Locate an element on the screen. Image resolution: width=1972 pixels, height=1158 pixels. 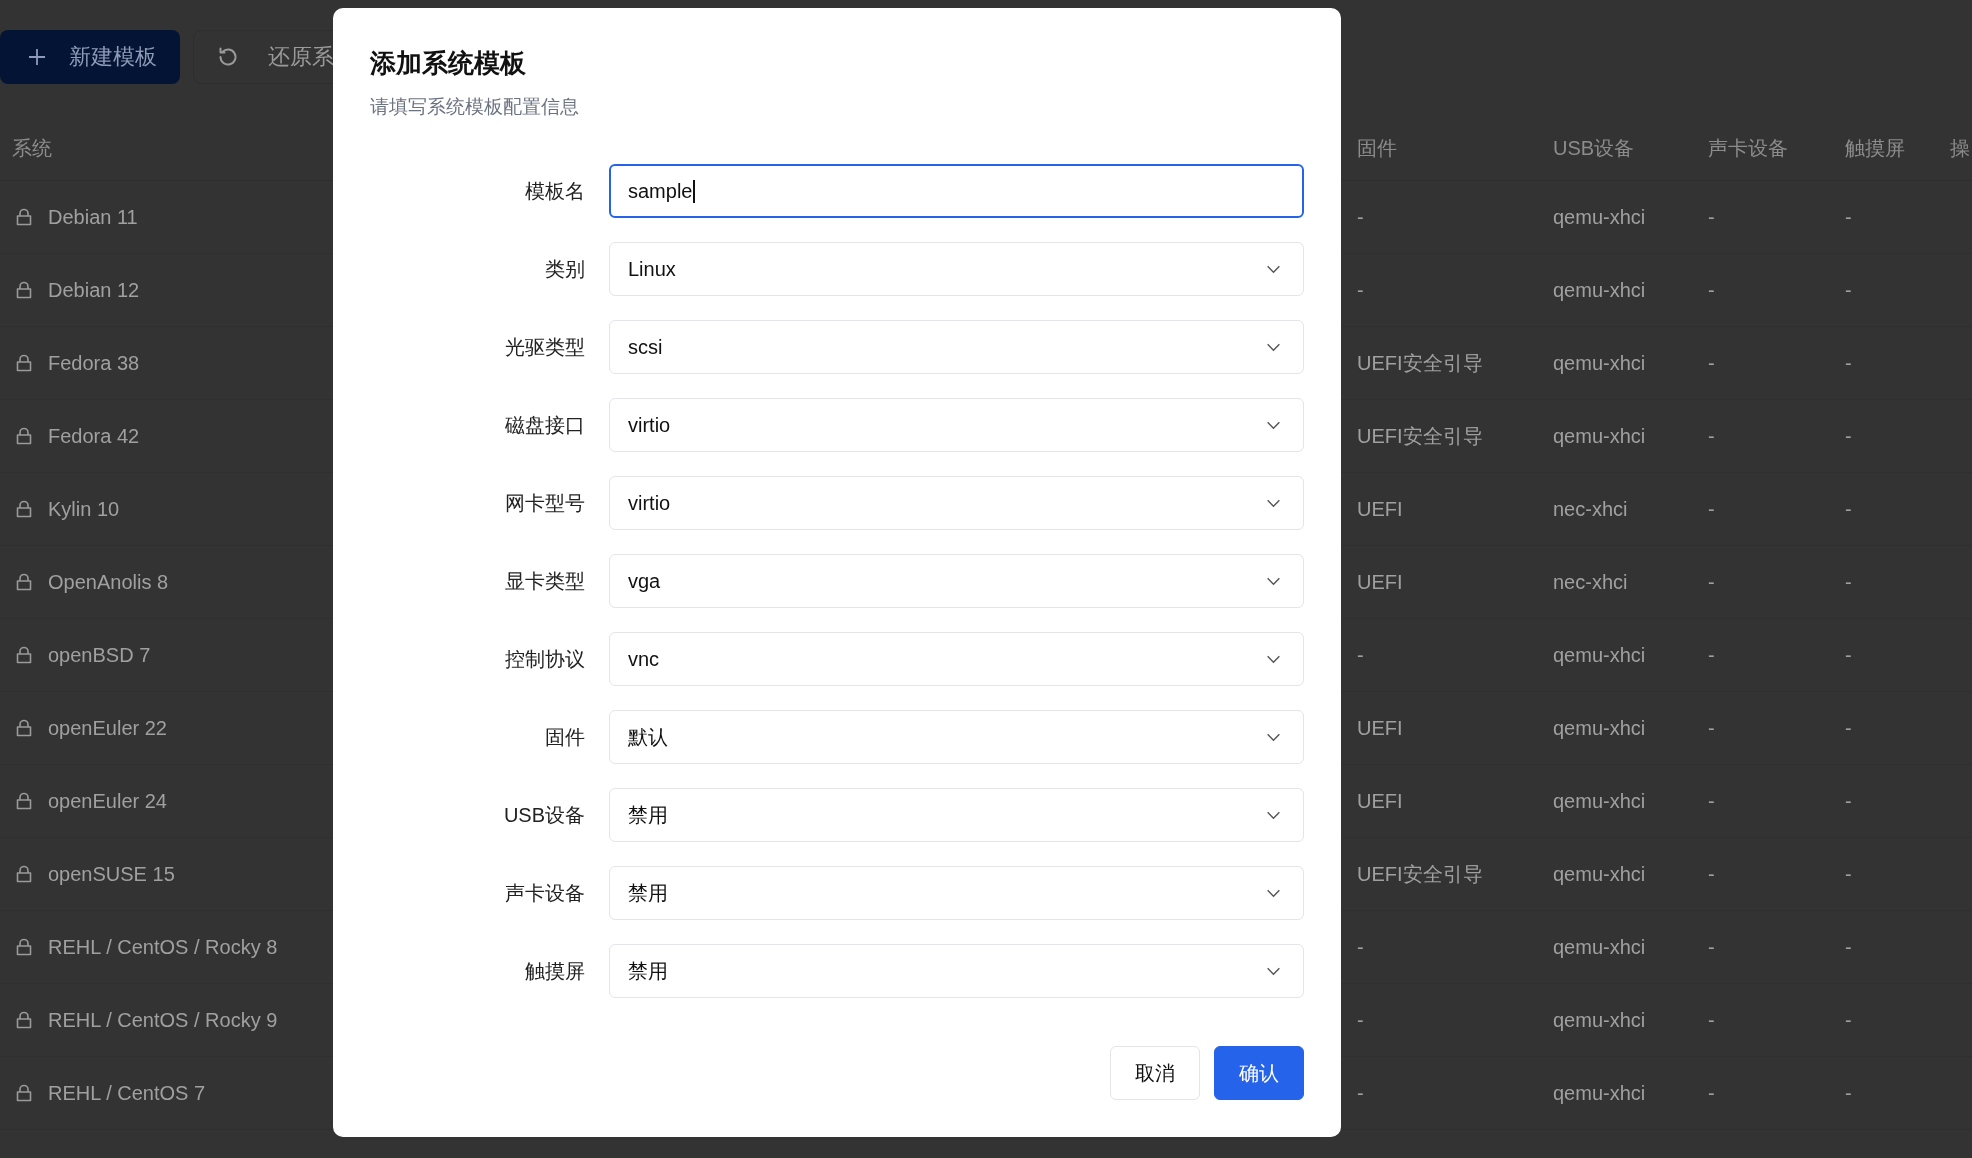
column-header: 系统 is located at coordinates (31, 148).